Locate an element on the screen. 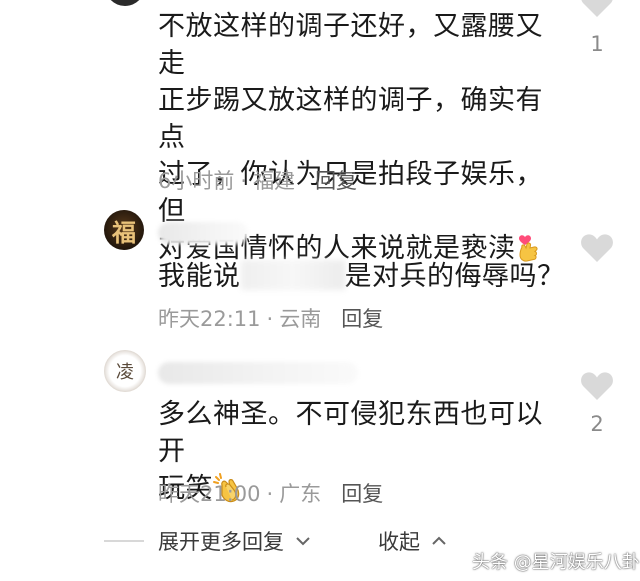 Image resolution: width=640 pixels, height=581 pixels. avatar: 福 is located at coordinates (124, 230).